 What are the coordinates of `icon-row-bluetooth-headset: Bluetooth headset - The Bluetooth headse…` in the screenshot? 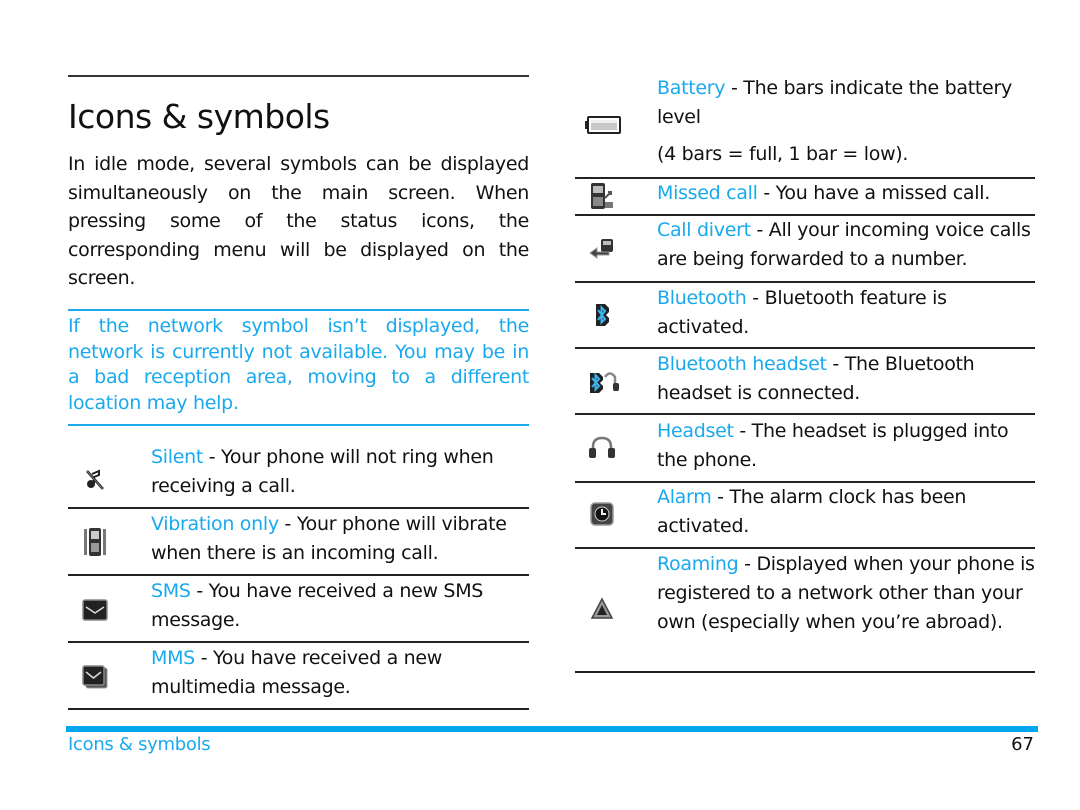 It's located at (805, 382).